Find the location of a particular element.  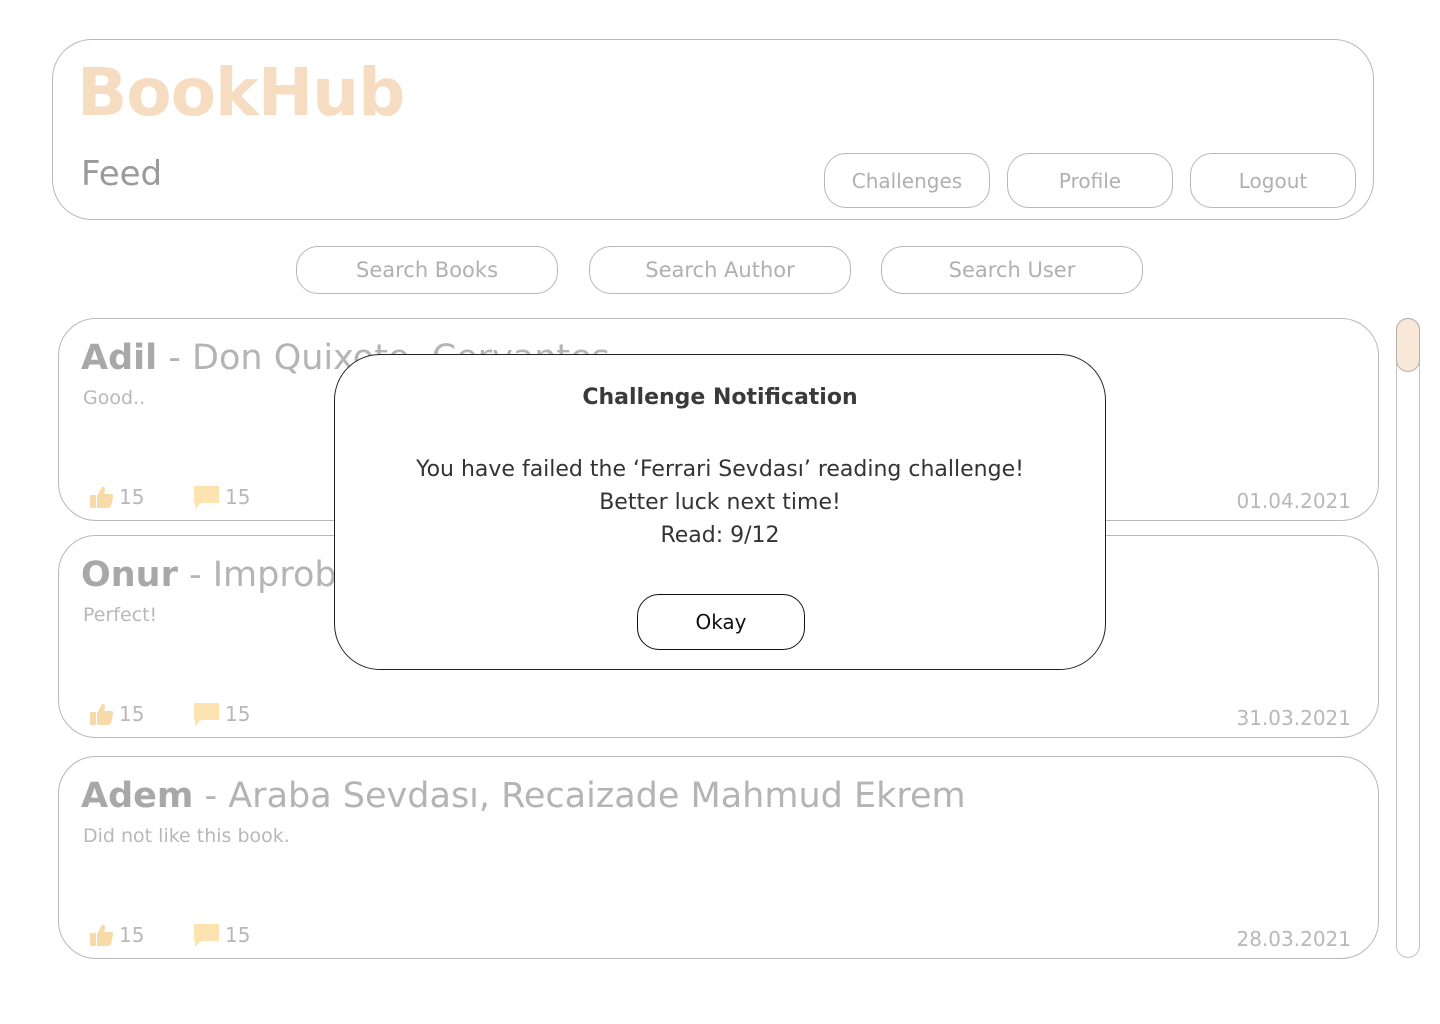

page-title: Feed is located at coordinates (122, 174).